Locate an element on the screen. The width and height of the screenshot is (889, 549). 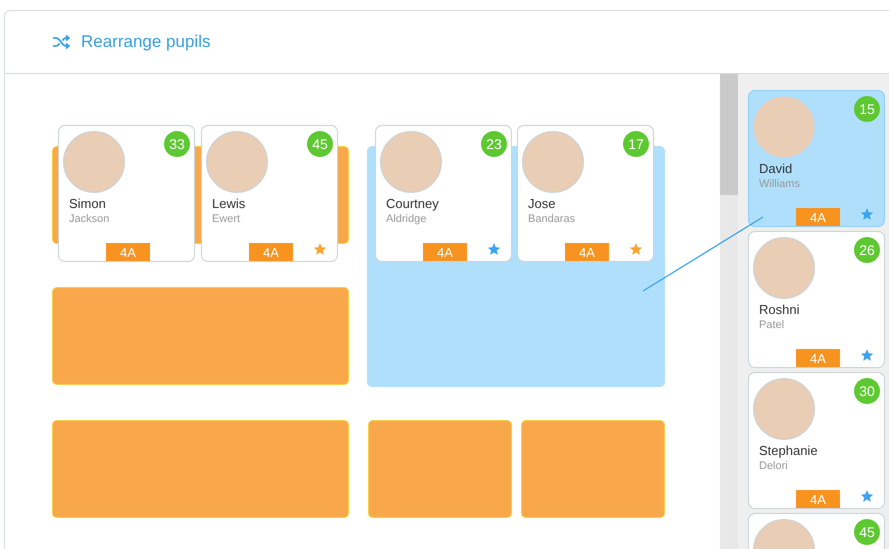
first-name: Courtney is located at coordinates (412, 203).